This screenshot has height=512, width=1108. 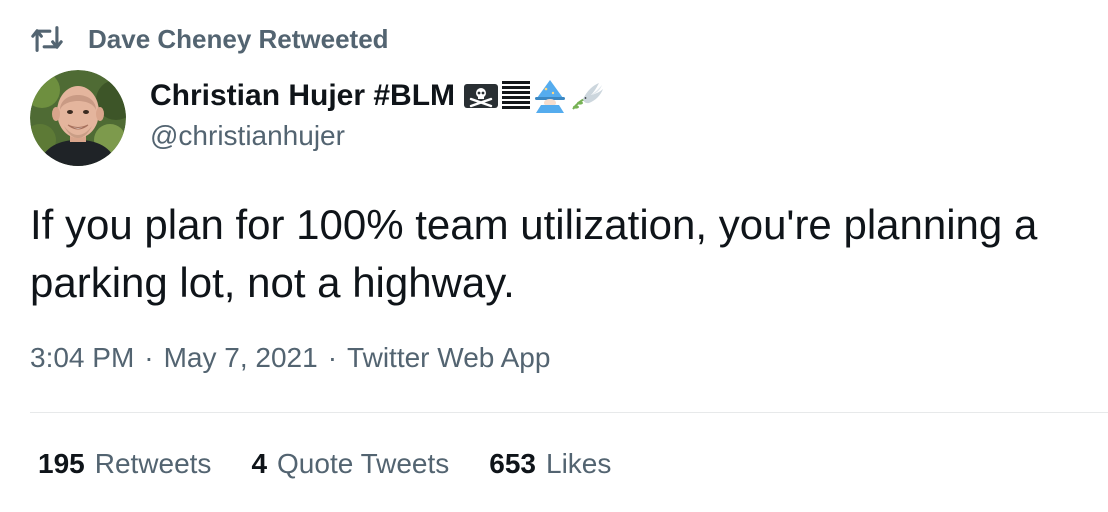 What do you see at coordinates (378, 136) in the screenshot?
I see `author-handle: @christianhujer` at bounding box center [378, 136].